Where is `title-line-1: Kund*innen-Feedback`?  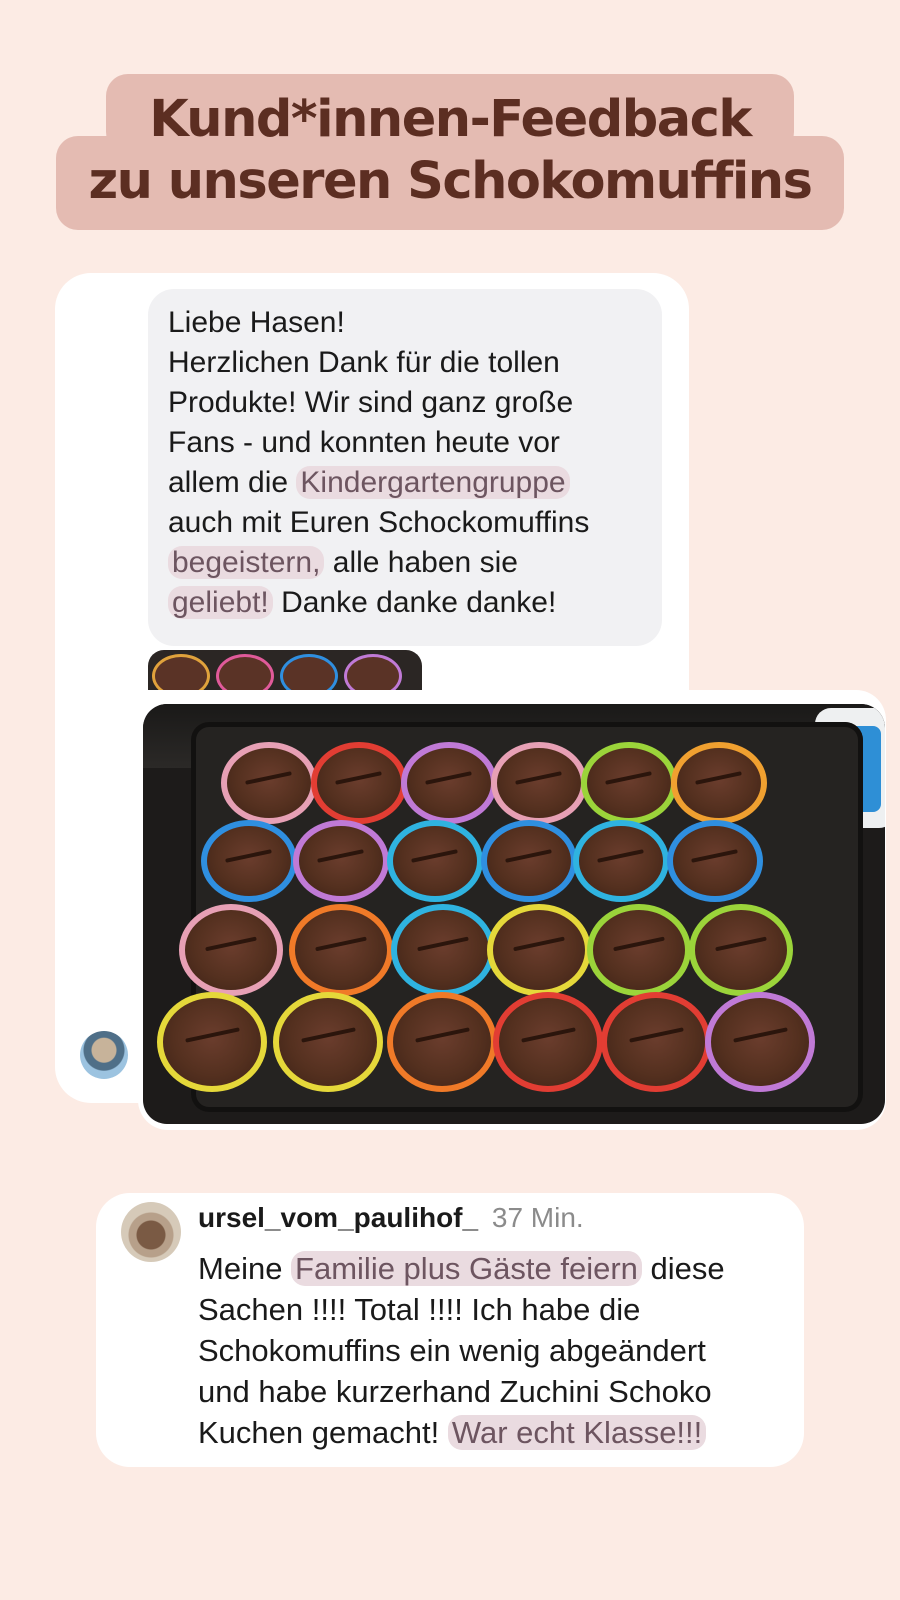
title-line-1: Kund*innen-Feedback is located at coordinates (450, 119).